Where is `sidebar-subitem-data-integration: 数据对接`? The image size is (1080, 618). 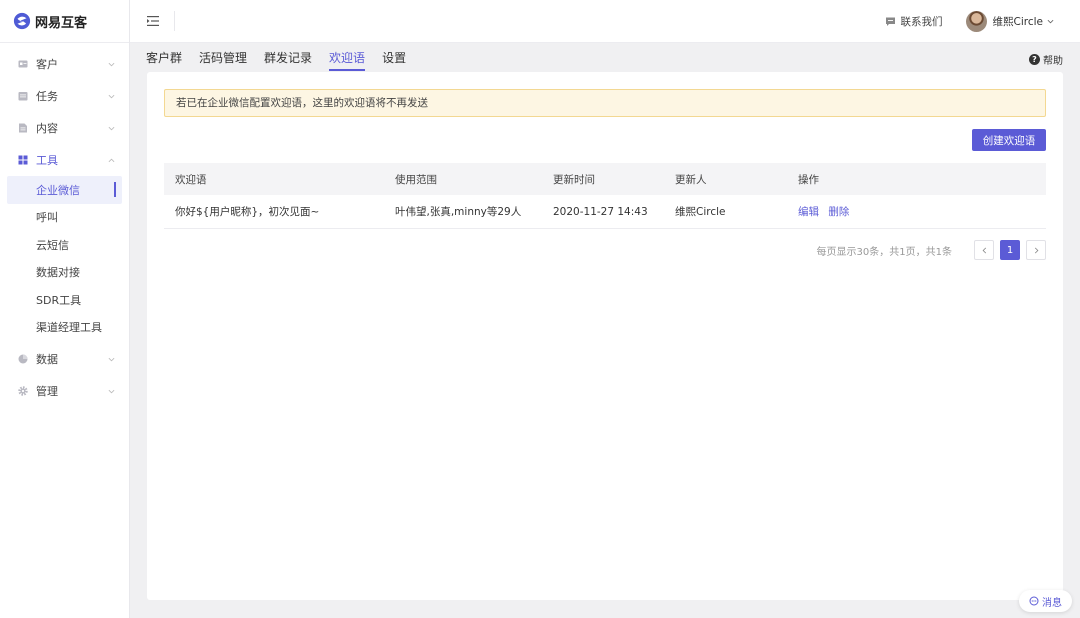 sidebar-subitem-data-integration: 数据对接 is located at coordinates (64, 273).